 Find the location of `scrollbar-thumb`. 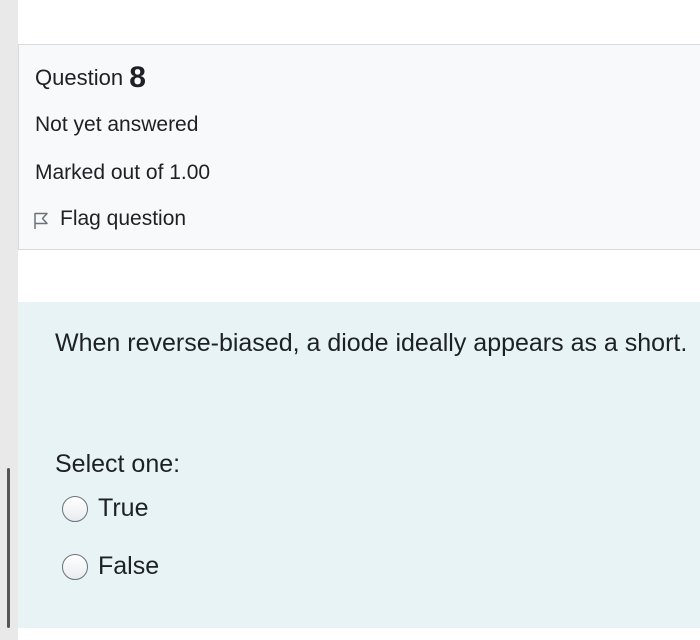

scrollbar-thumb is located at coordinates (8, 548).